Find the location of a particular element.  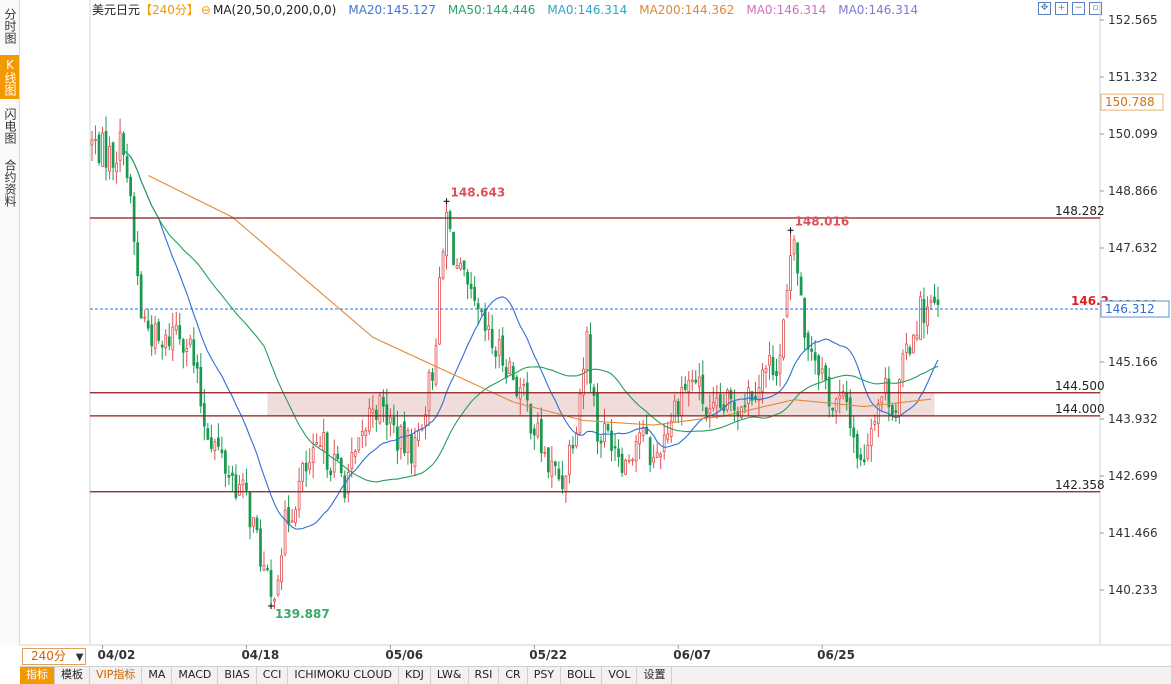

indicator-tab: MACD is located at coordinates (195, 675).